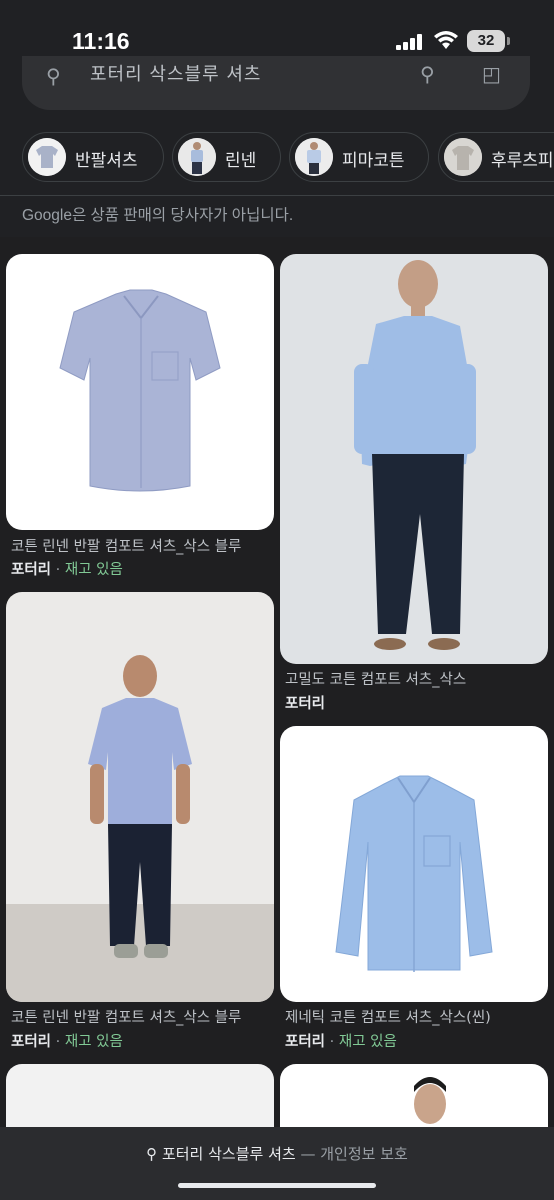 The width and height of the screenshot is (554, 1200). What do you see at coordinates (446, 40) in the screenshot?
I see `wifi-icon` at bounding box center [446, 40].